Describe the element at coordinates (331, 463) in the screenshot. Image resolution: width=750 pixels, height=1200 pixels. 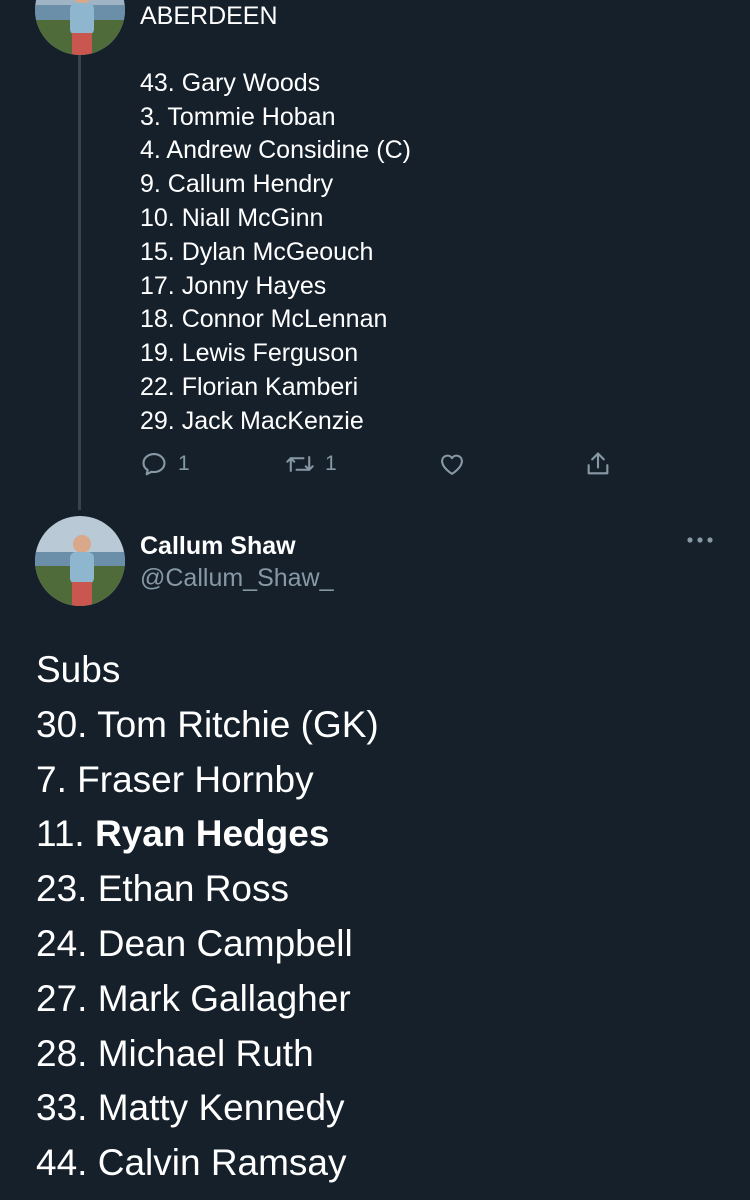
I see `retweet-count: 1` at that location.